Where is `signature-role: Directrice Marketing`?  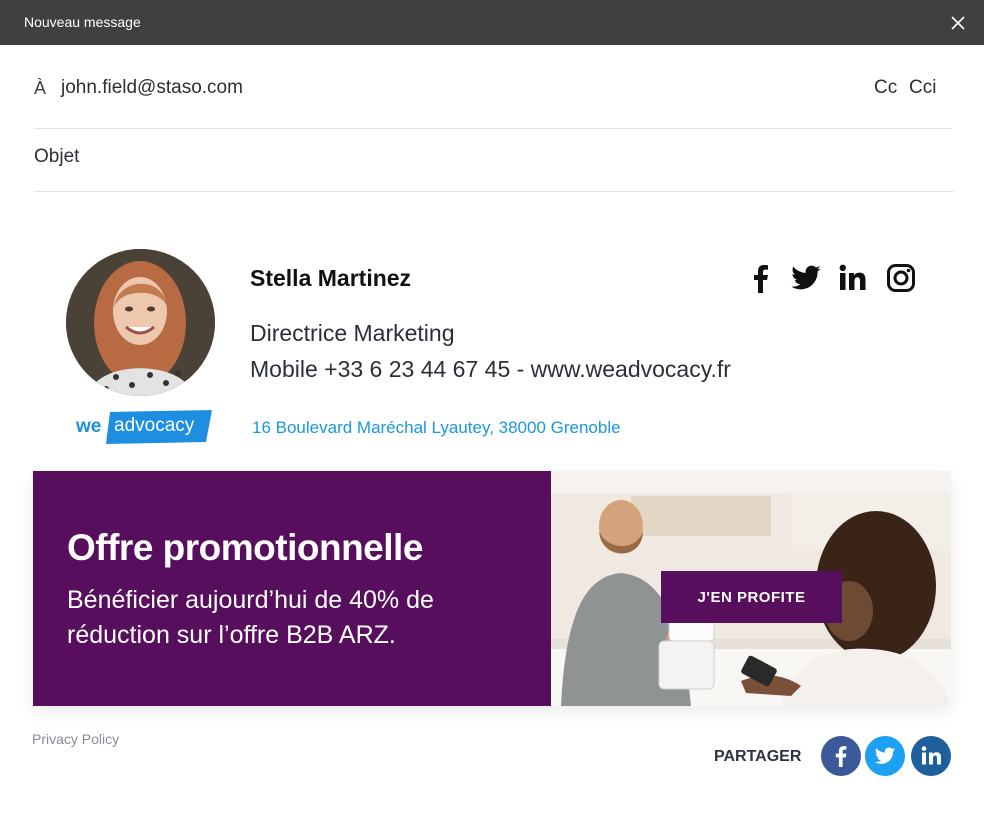 signature-role: Directrice Marketing is located at coordinates (352, 333).